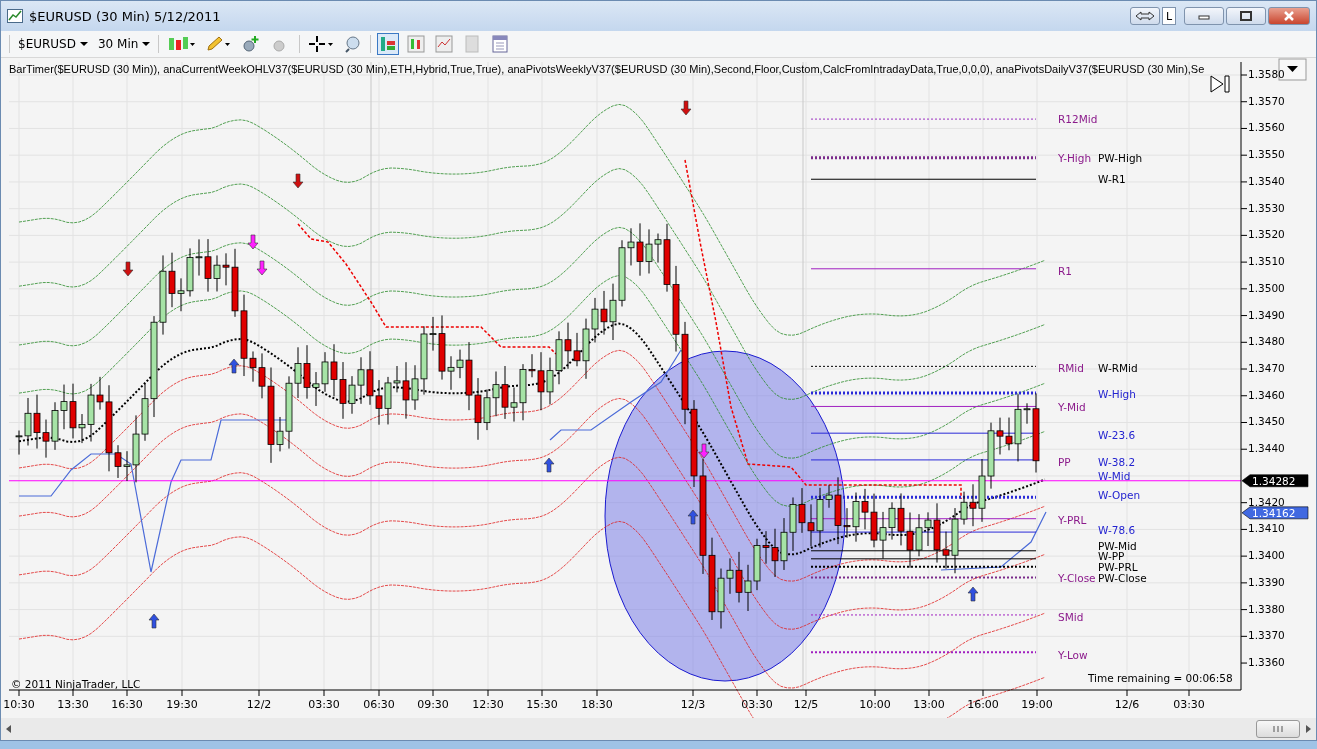 This screenshot has height=749, width=1317. What do you see at coordinates (1073, 655) in the screenshot?
I see `pivot-label: Y-Low` at bounding box center [1073, 655].